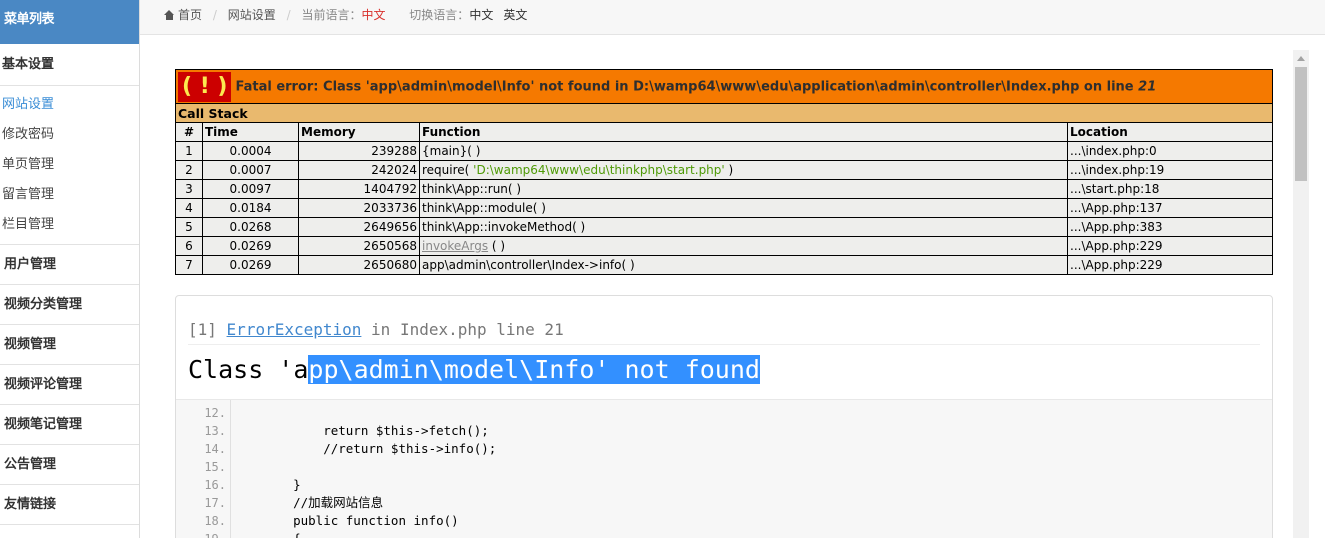 This screenshot has height=538, width=1325. What do you see at coordinates (743, 132) in the screenshot?
I see `column-header-function: Function` at bounding box center [743, 132].